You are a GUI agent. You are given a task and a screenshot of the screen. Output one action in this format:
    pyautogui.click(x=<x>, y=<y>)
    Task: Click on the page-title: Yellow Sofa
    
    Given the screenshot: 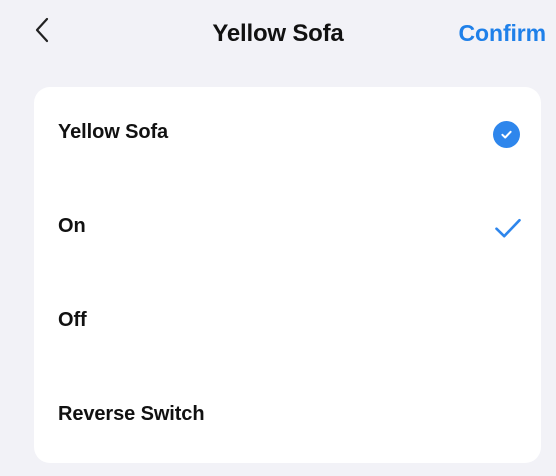 What is the action you would take?
    pyautogui.click(x=278, y=33)
    